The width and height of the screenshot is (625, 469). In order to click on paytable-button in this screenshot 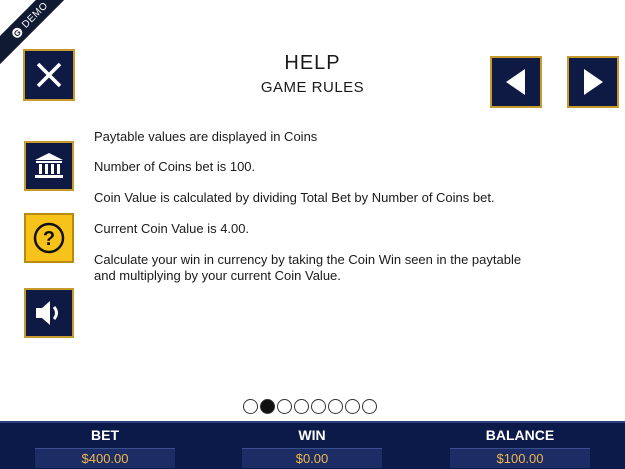, I will do `click(49, 166)`.